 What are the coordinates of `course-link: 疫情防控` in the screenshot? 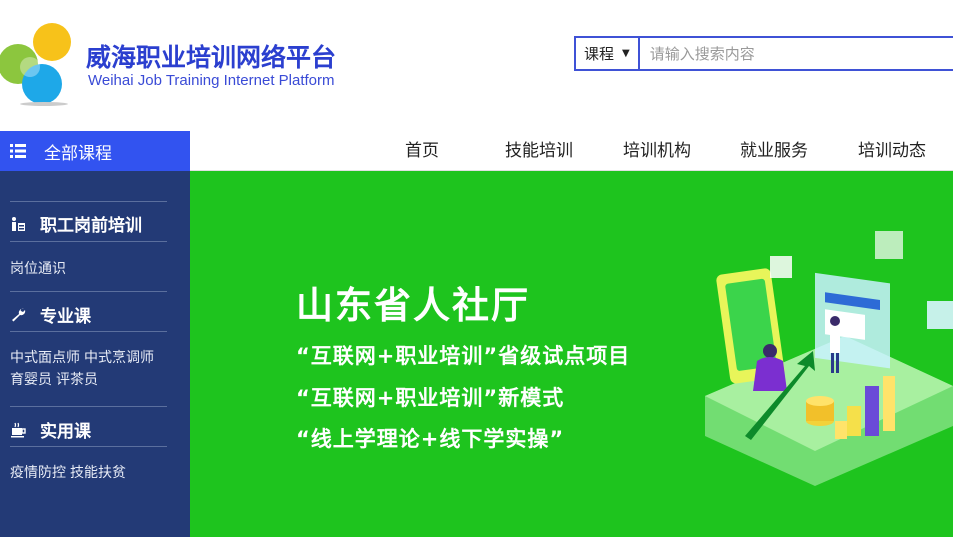 It's located at (38, 473).